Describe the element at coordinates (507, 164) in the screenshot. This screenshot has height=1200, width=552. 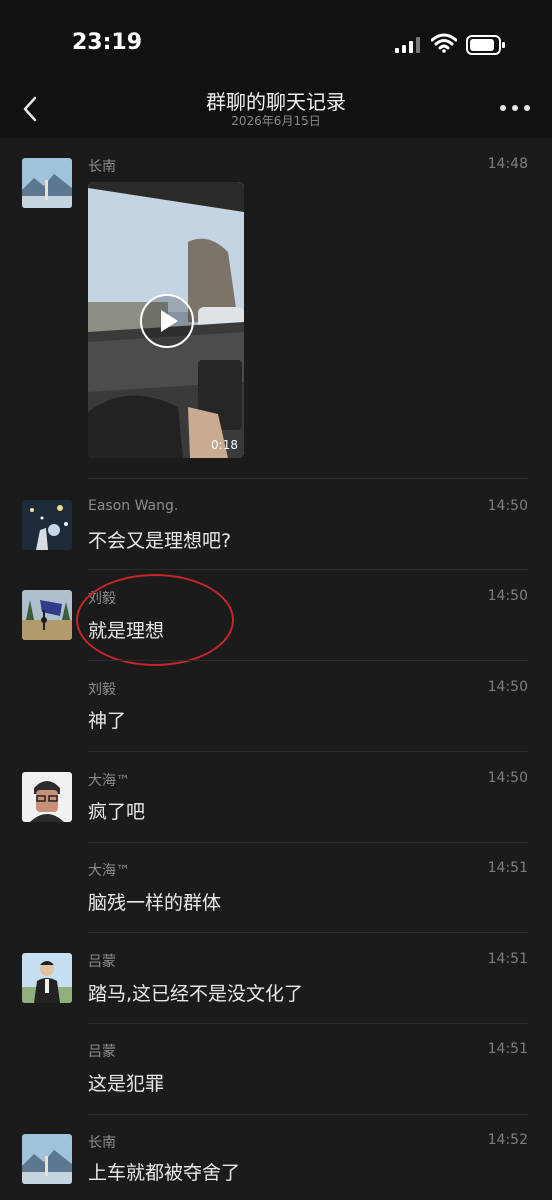
I see `message-time: 14:48` at that location.